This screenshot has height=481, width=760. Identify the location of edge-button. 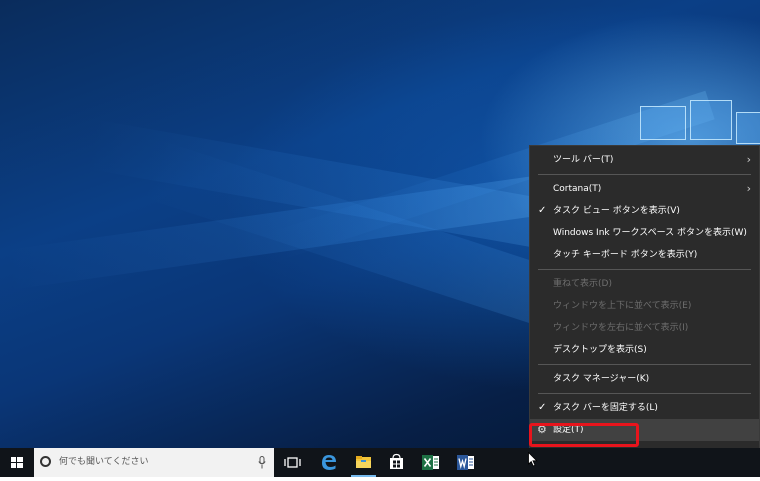
(328, 462).